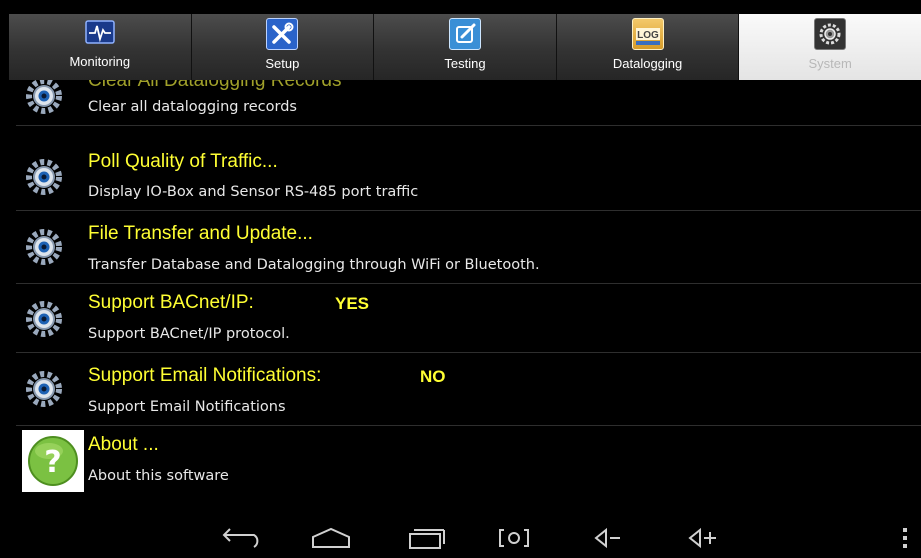 The image size is (921, 558). I want to click on volume-up-icon, so click(703, 540).